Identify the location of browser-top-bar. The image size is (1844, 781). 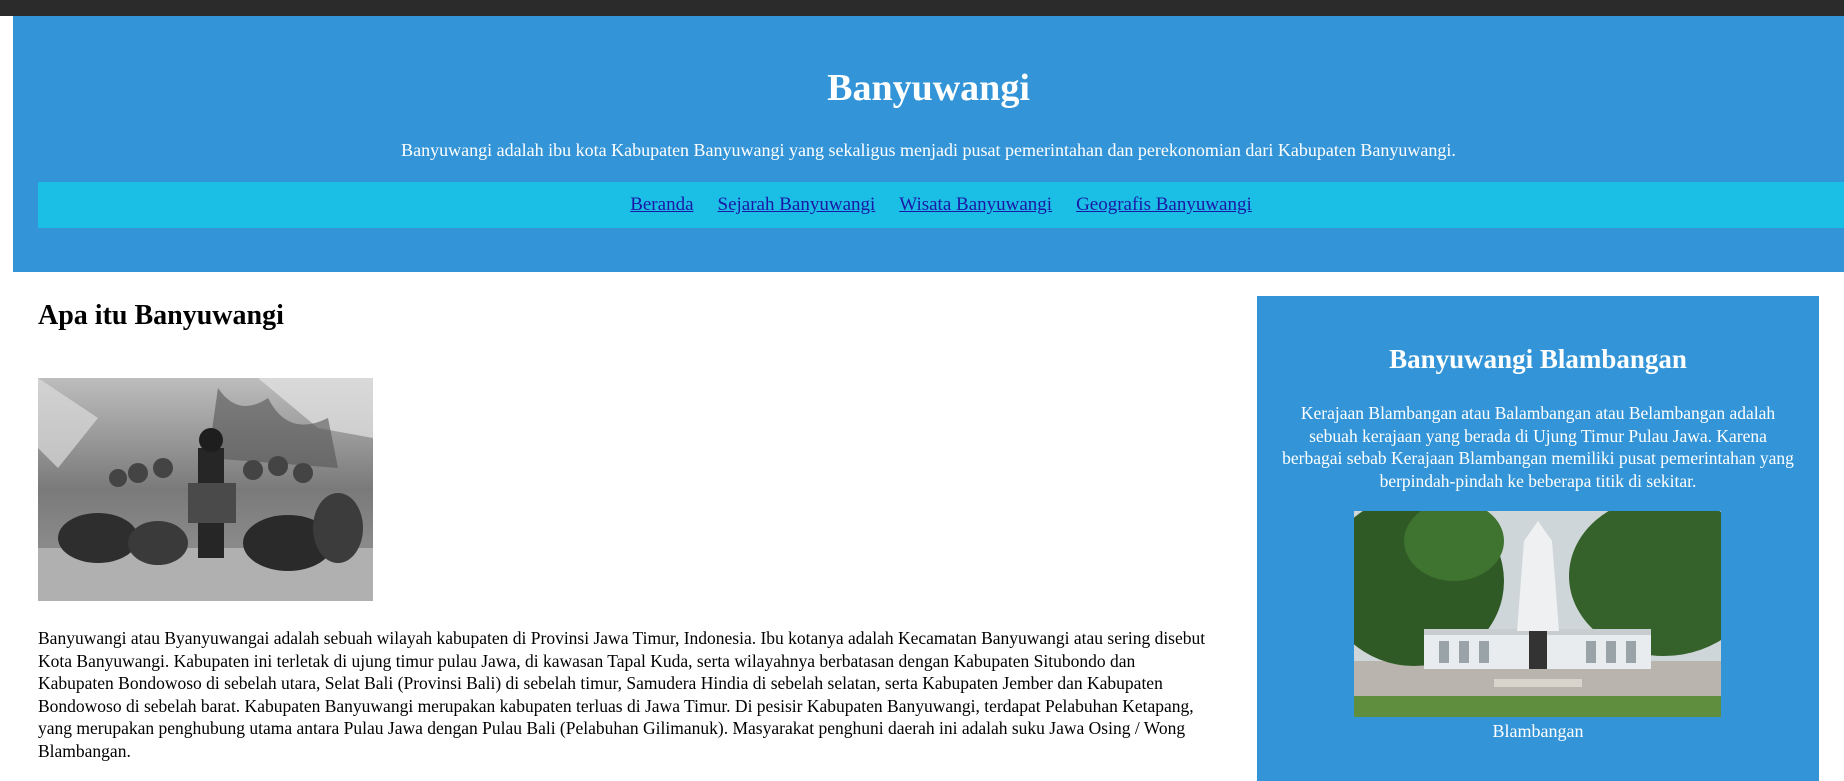
(922, 8).